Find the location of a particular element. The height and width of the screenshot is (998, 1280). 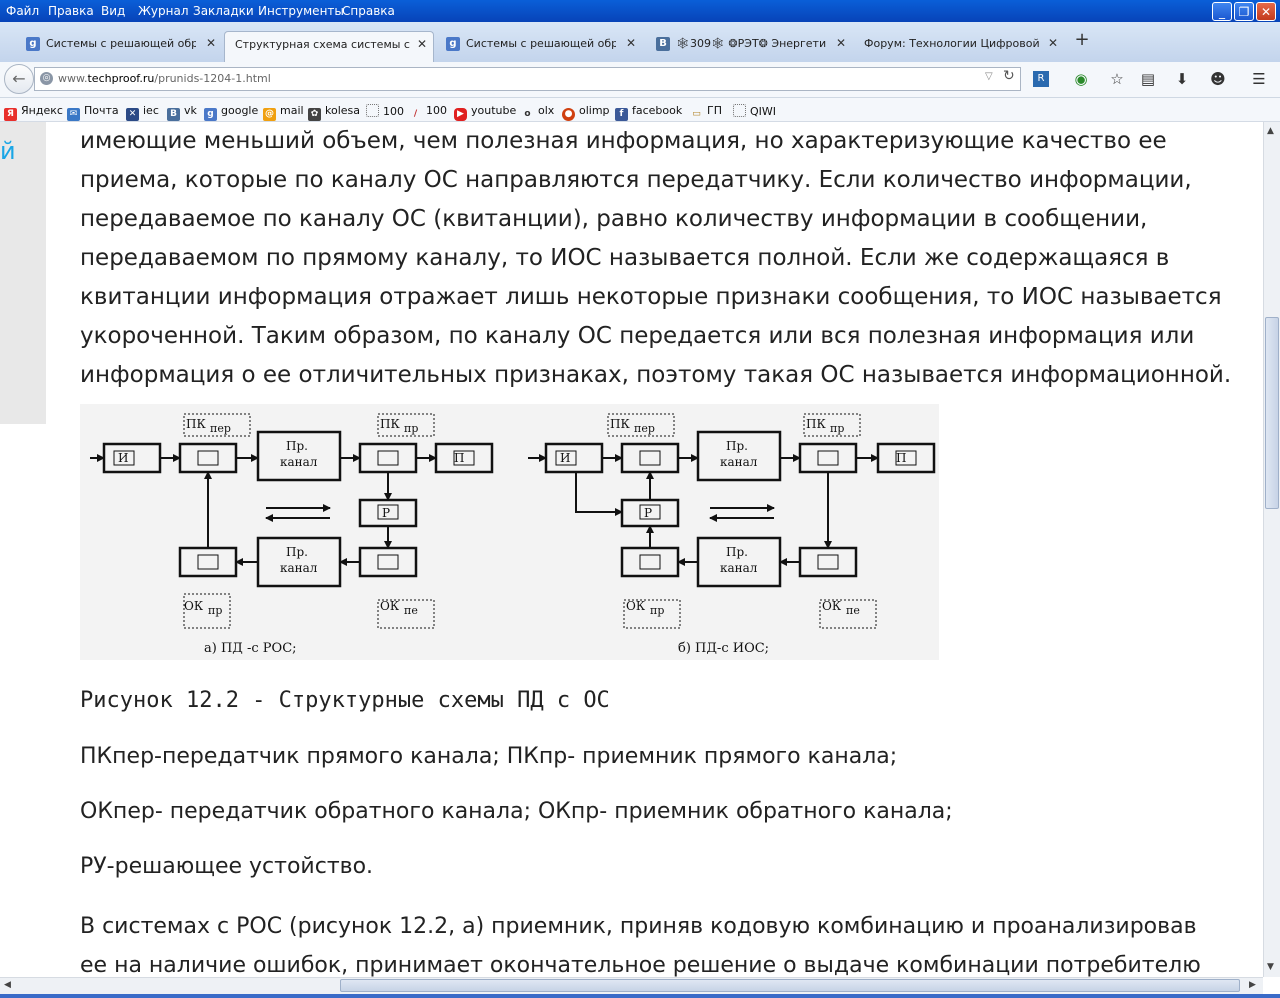

bookmark-label: kolesa is located at coordinates (343, 110).